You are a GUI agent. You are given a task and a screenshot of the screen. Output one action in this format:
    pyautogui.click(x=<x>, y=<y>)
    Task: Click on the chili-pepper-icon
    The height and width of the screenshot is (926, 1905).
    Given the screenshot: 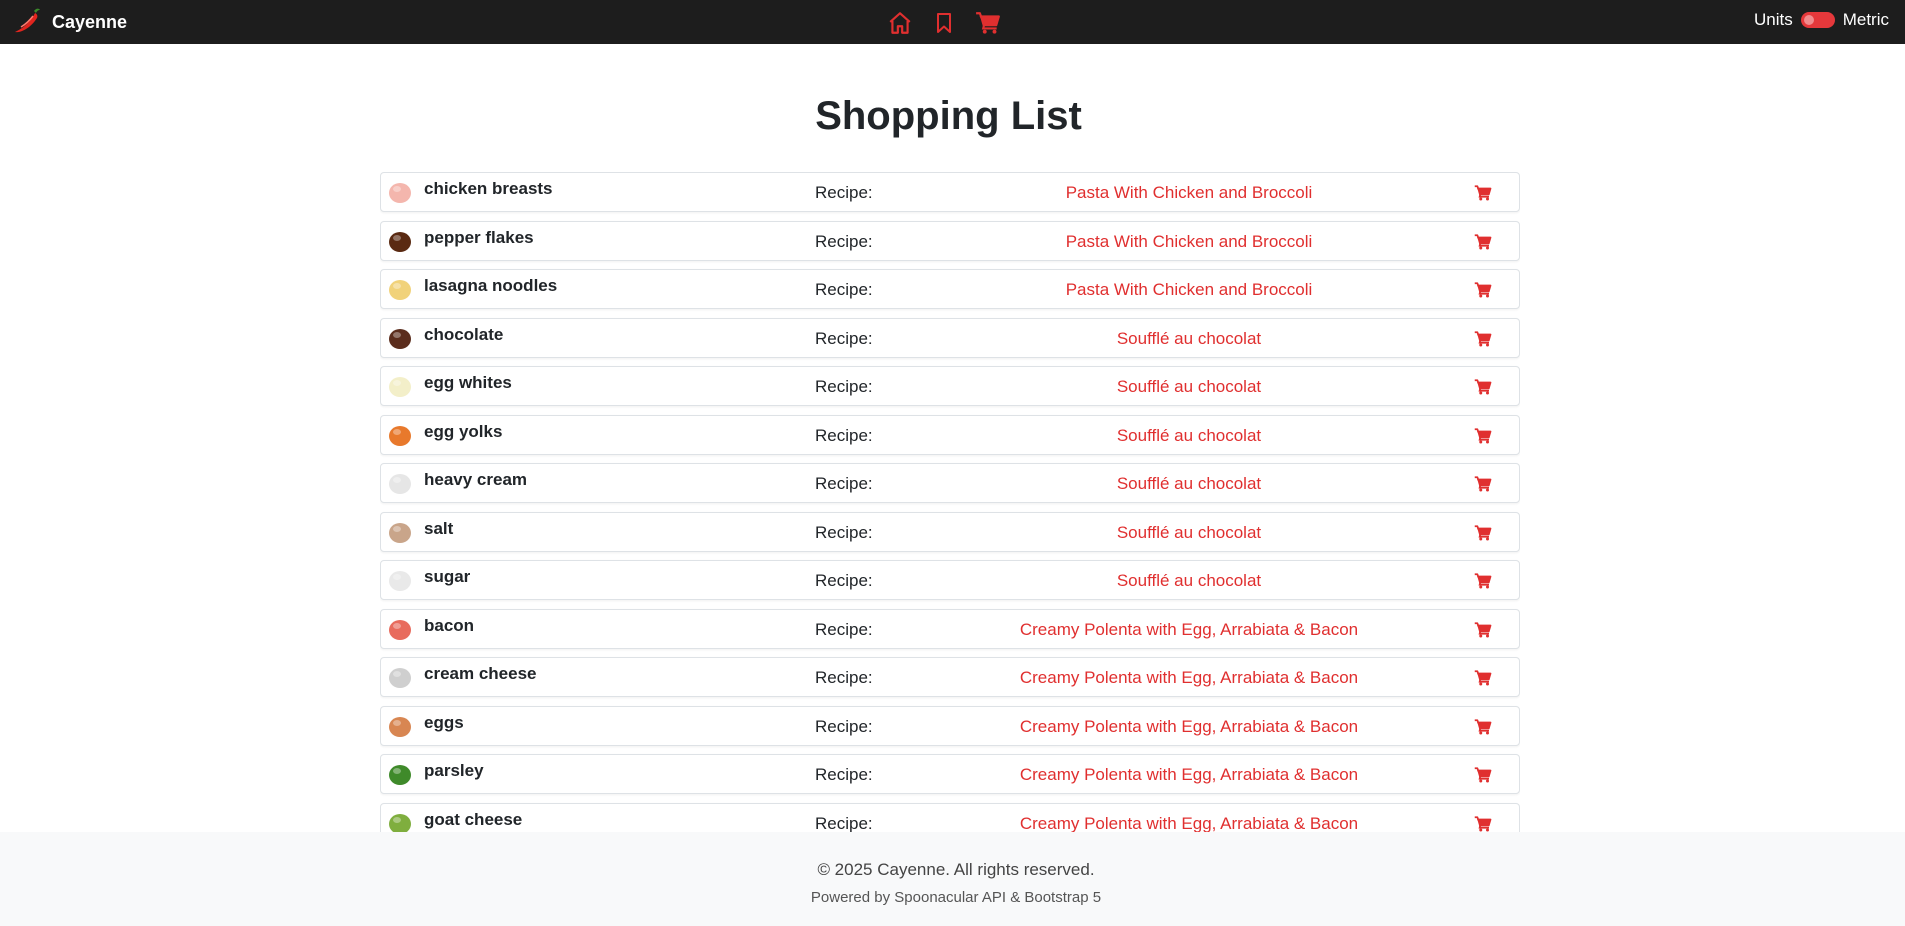 What is the action you would take?
    pyautogui.click(x=27, y=22)
    